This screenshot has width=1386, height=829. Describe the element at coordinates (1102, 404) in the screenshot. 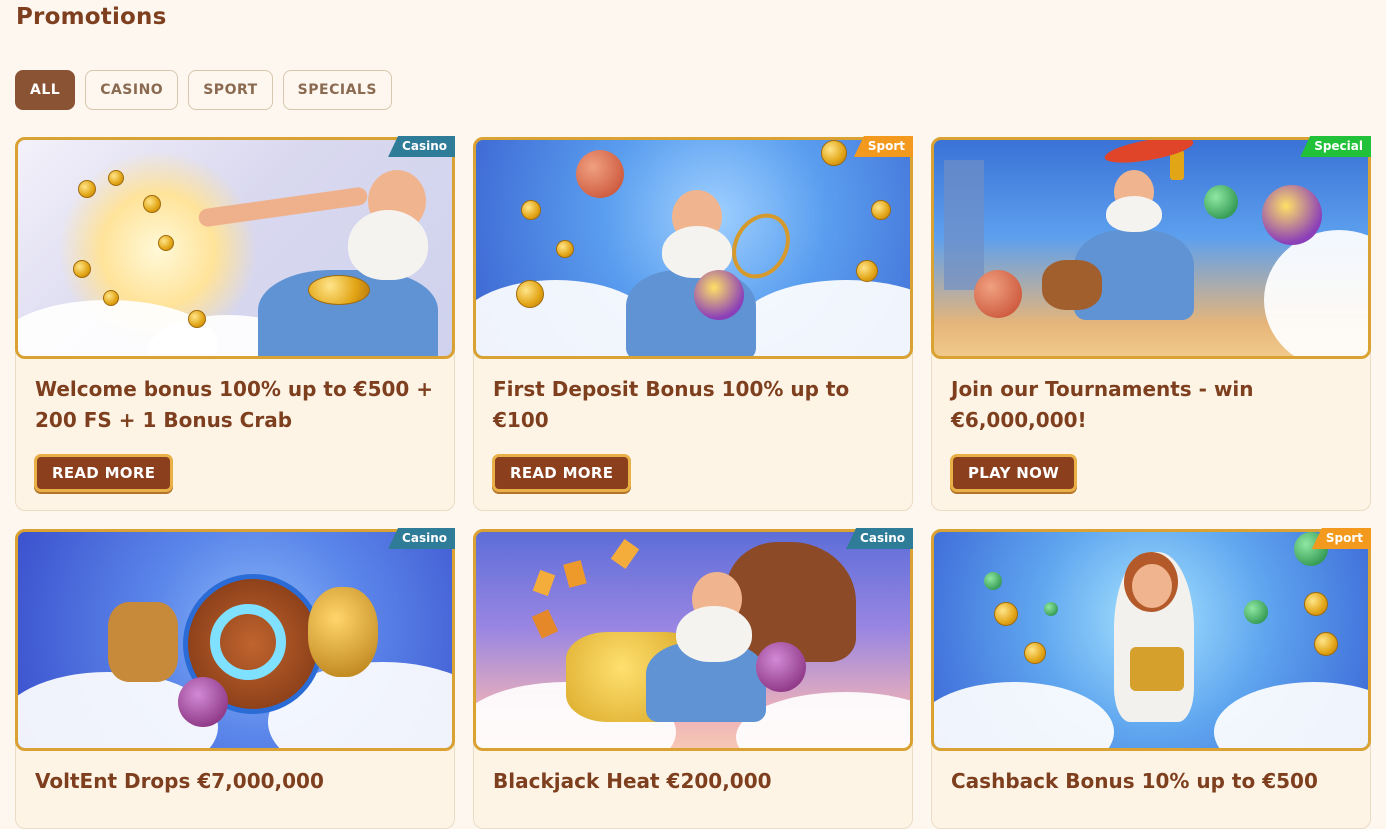

I see `promo-title: Join our Tournaments - win €6,000,000!` at that location.